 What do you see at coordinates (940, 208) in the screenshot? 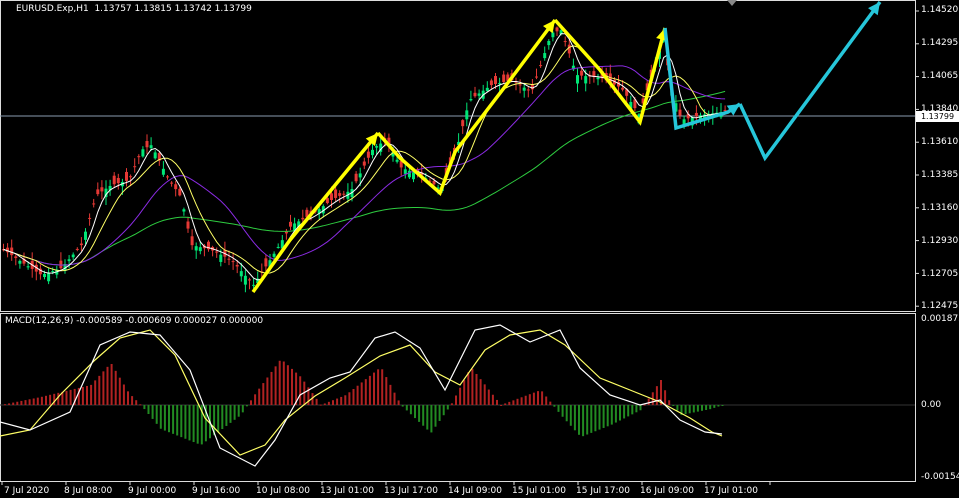
I see `price-label: 1.13160` at bounding box center [940, 208].